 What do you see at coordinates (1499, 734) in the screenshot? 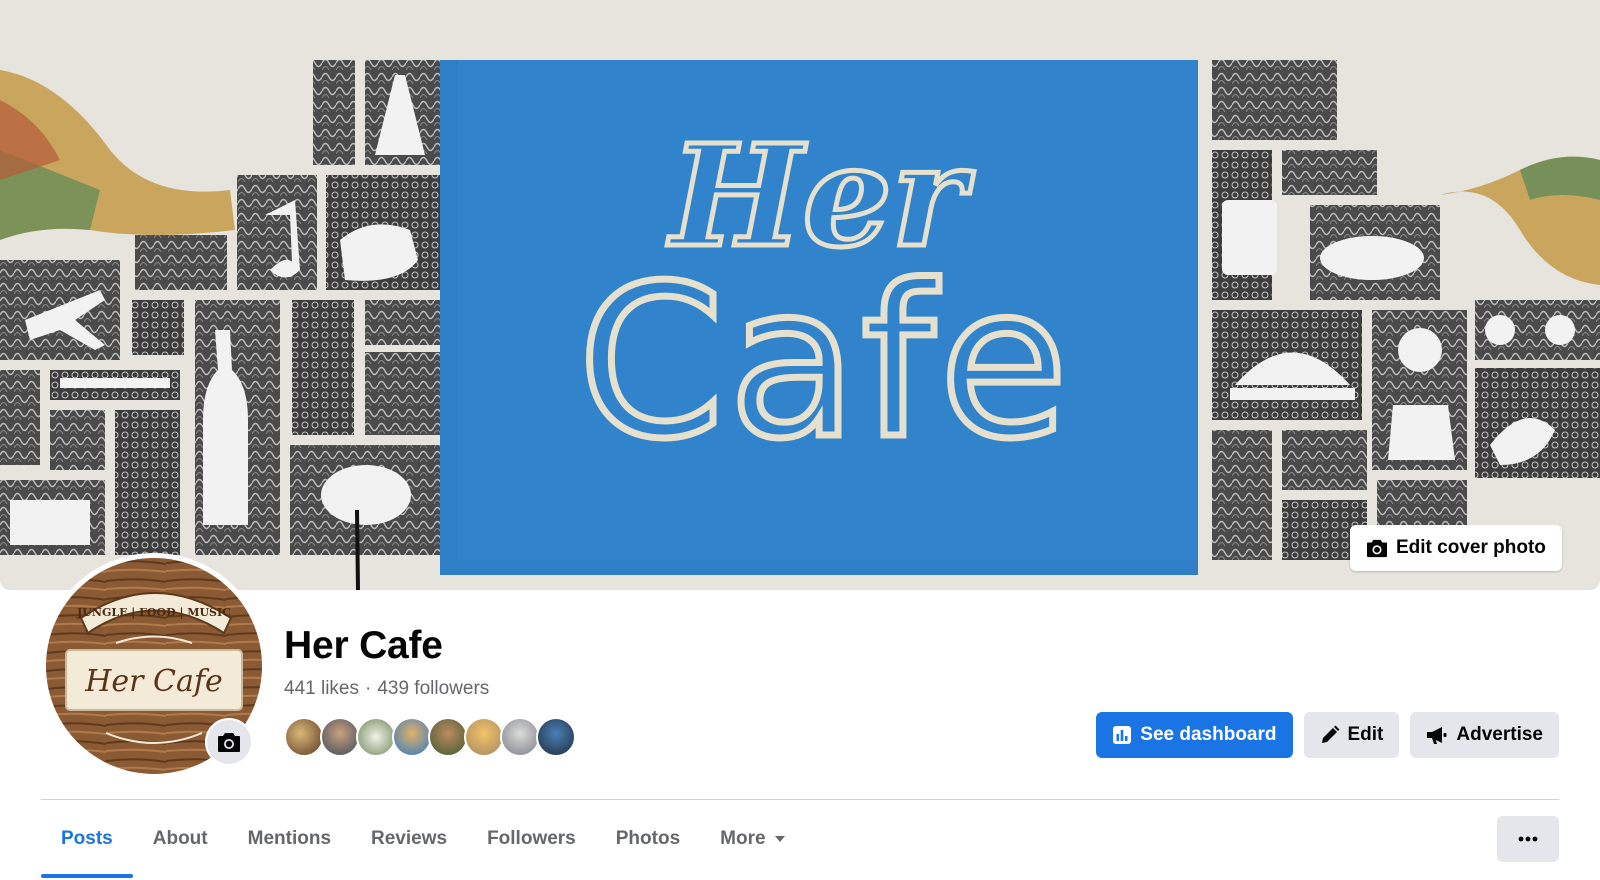
I see `advertise-label: Advertise` at bounding box center [1499, 734].